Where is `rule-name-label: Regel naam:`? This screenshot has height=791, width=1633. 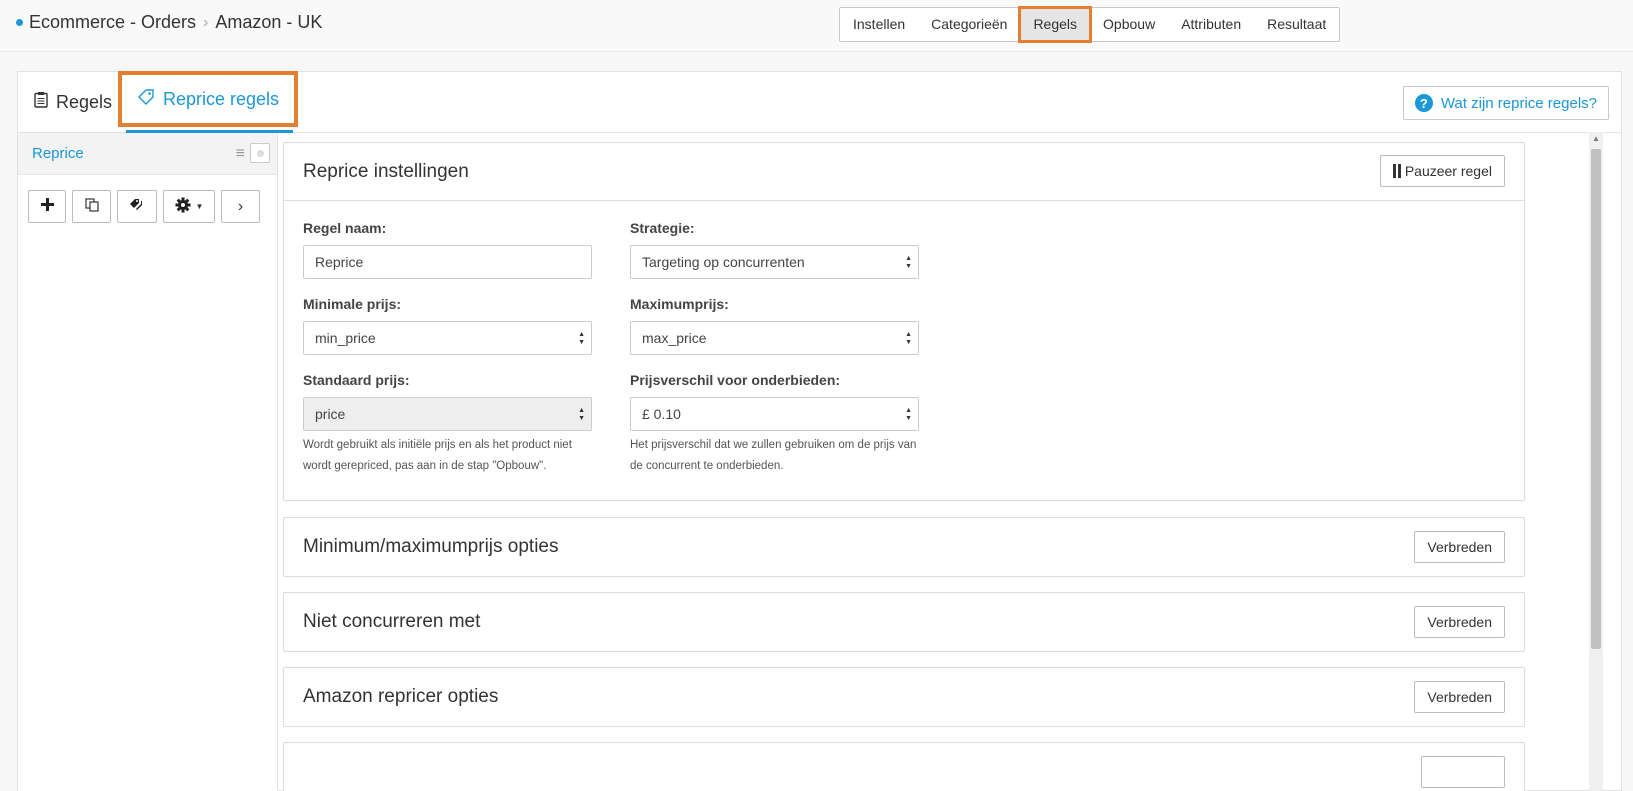 rule-name-label: Regel naam: is located at coordinates (345, 228).